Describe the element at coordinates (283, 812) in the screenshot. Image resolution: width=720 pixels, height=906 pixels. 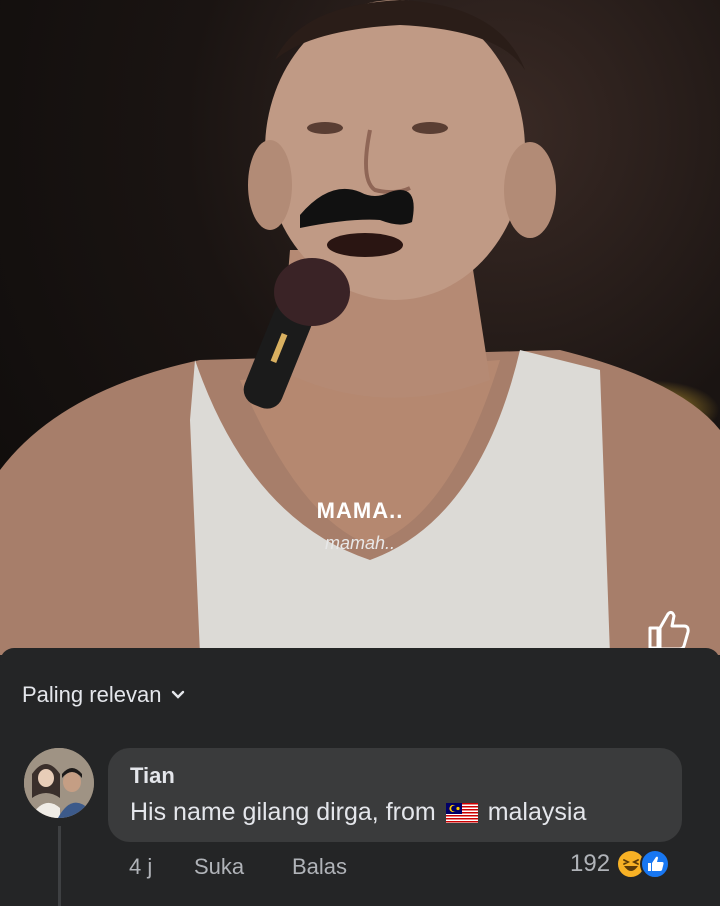
I see `comment-text-start: His name gilang dirga, from` at that location.